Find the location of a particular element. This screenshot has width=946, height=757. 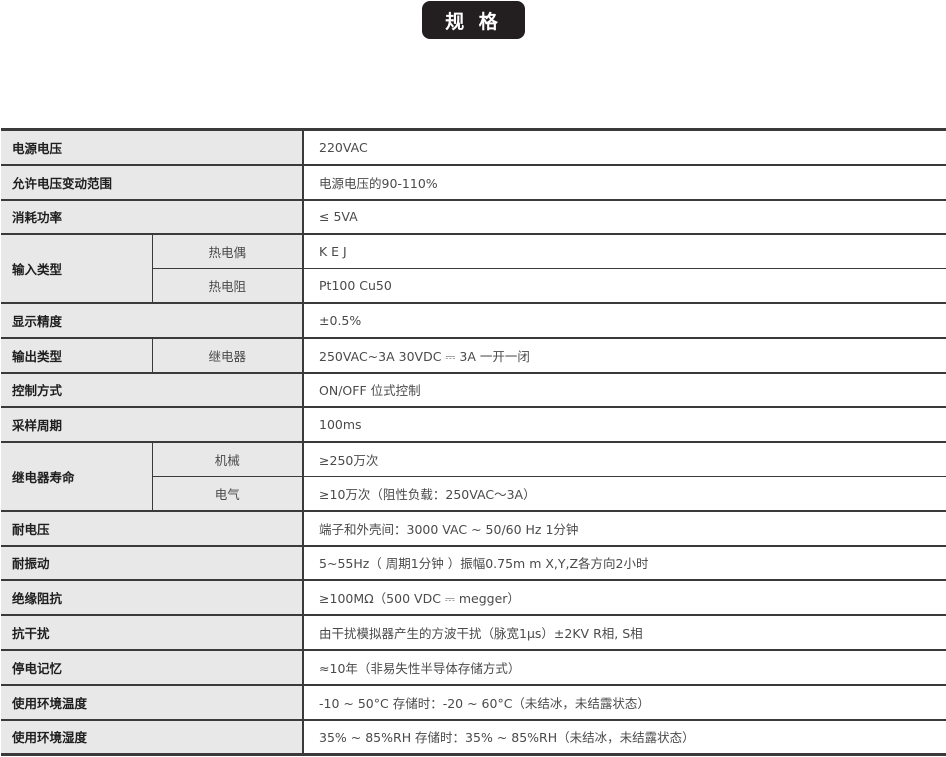

spec-value: 5~55Hz（ 周期1分钟 ）振幅0.75m m X,Y,Z各方向2小时 is located at coordinates (624, 563).